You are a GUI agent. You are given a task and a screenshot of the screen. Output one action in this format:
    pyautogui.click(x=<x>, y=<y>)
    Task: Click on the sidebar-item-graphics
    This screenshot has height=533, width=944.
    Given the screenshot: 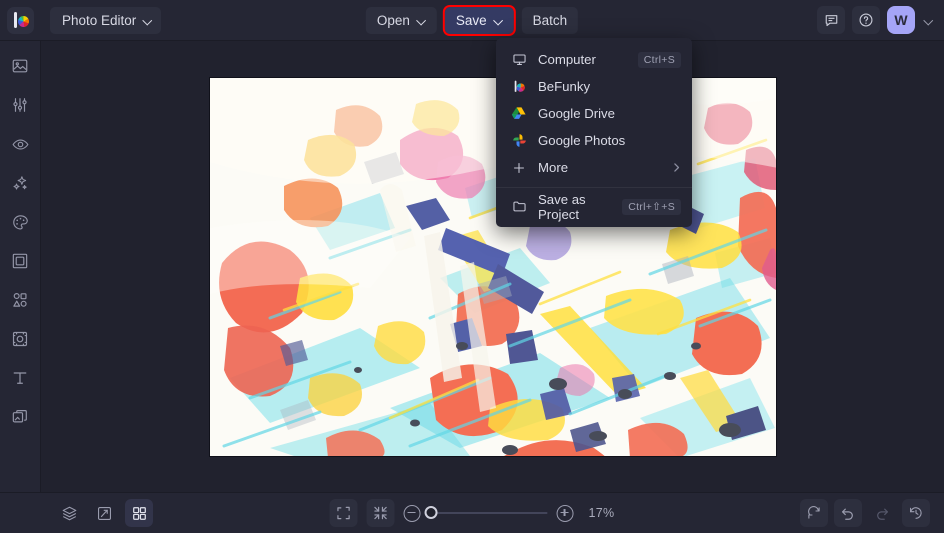 What is the action you would take?
    pyautogui.click(x=20, y=417)
    